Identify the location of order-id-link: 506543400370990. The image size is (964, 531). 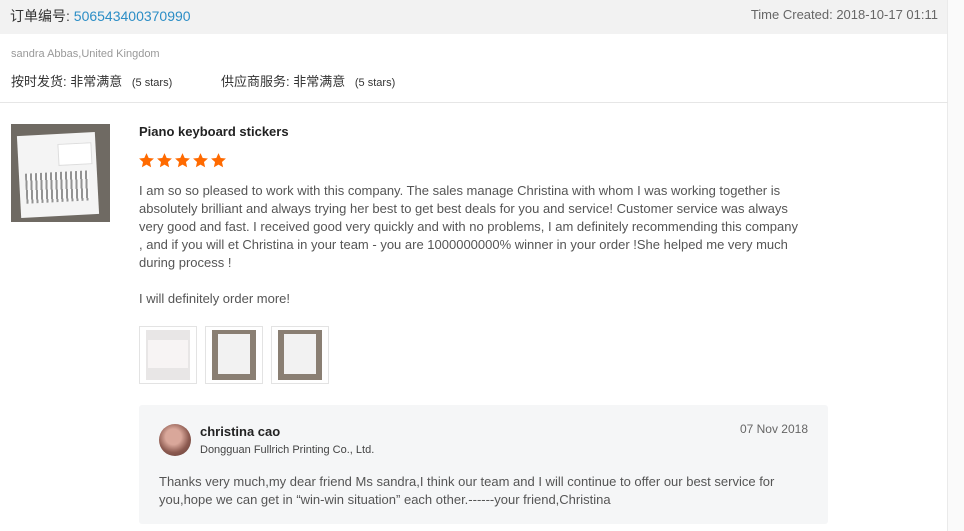
(132, 16).